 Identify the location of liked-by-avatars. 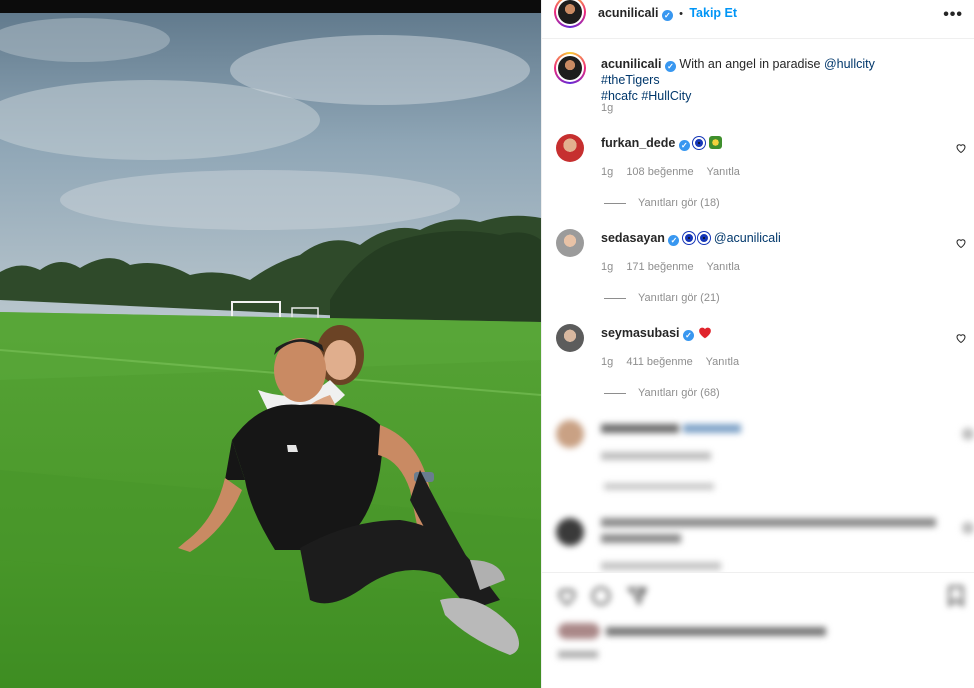
(579, 631).